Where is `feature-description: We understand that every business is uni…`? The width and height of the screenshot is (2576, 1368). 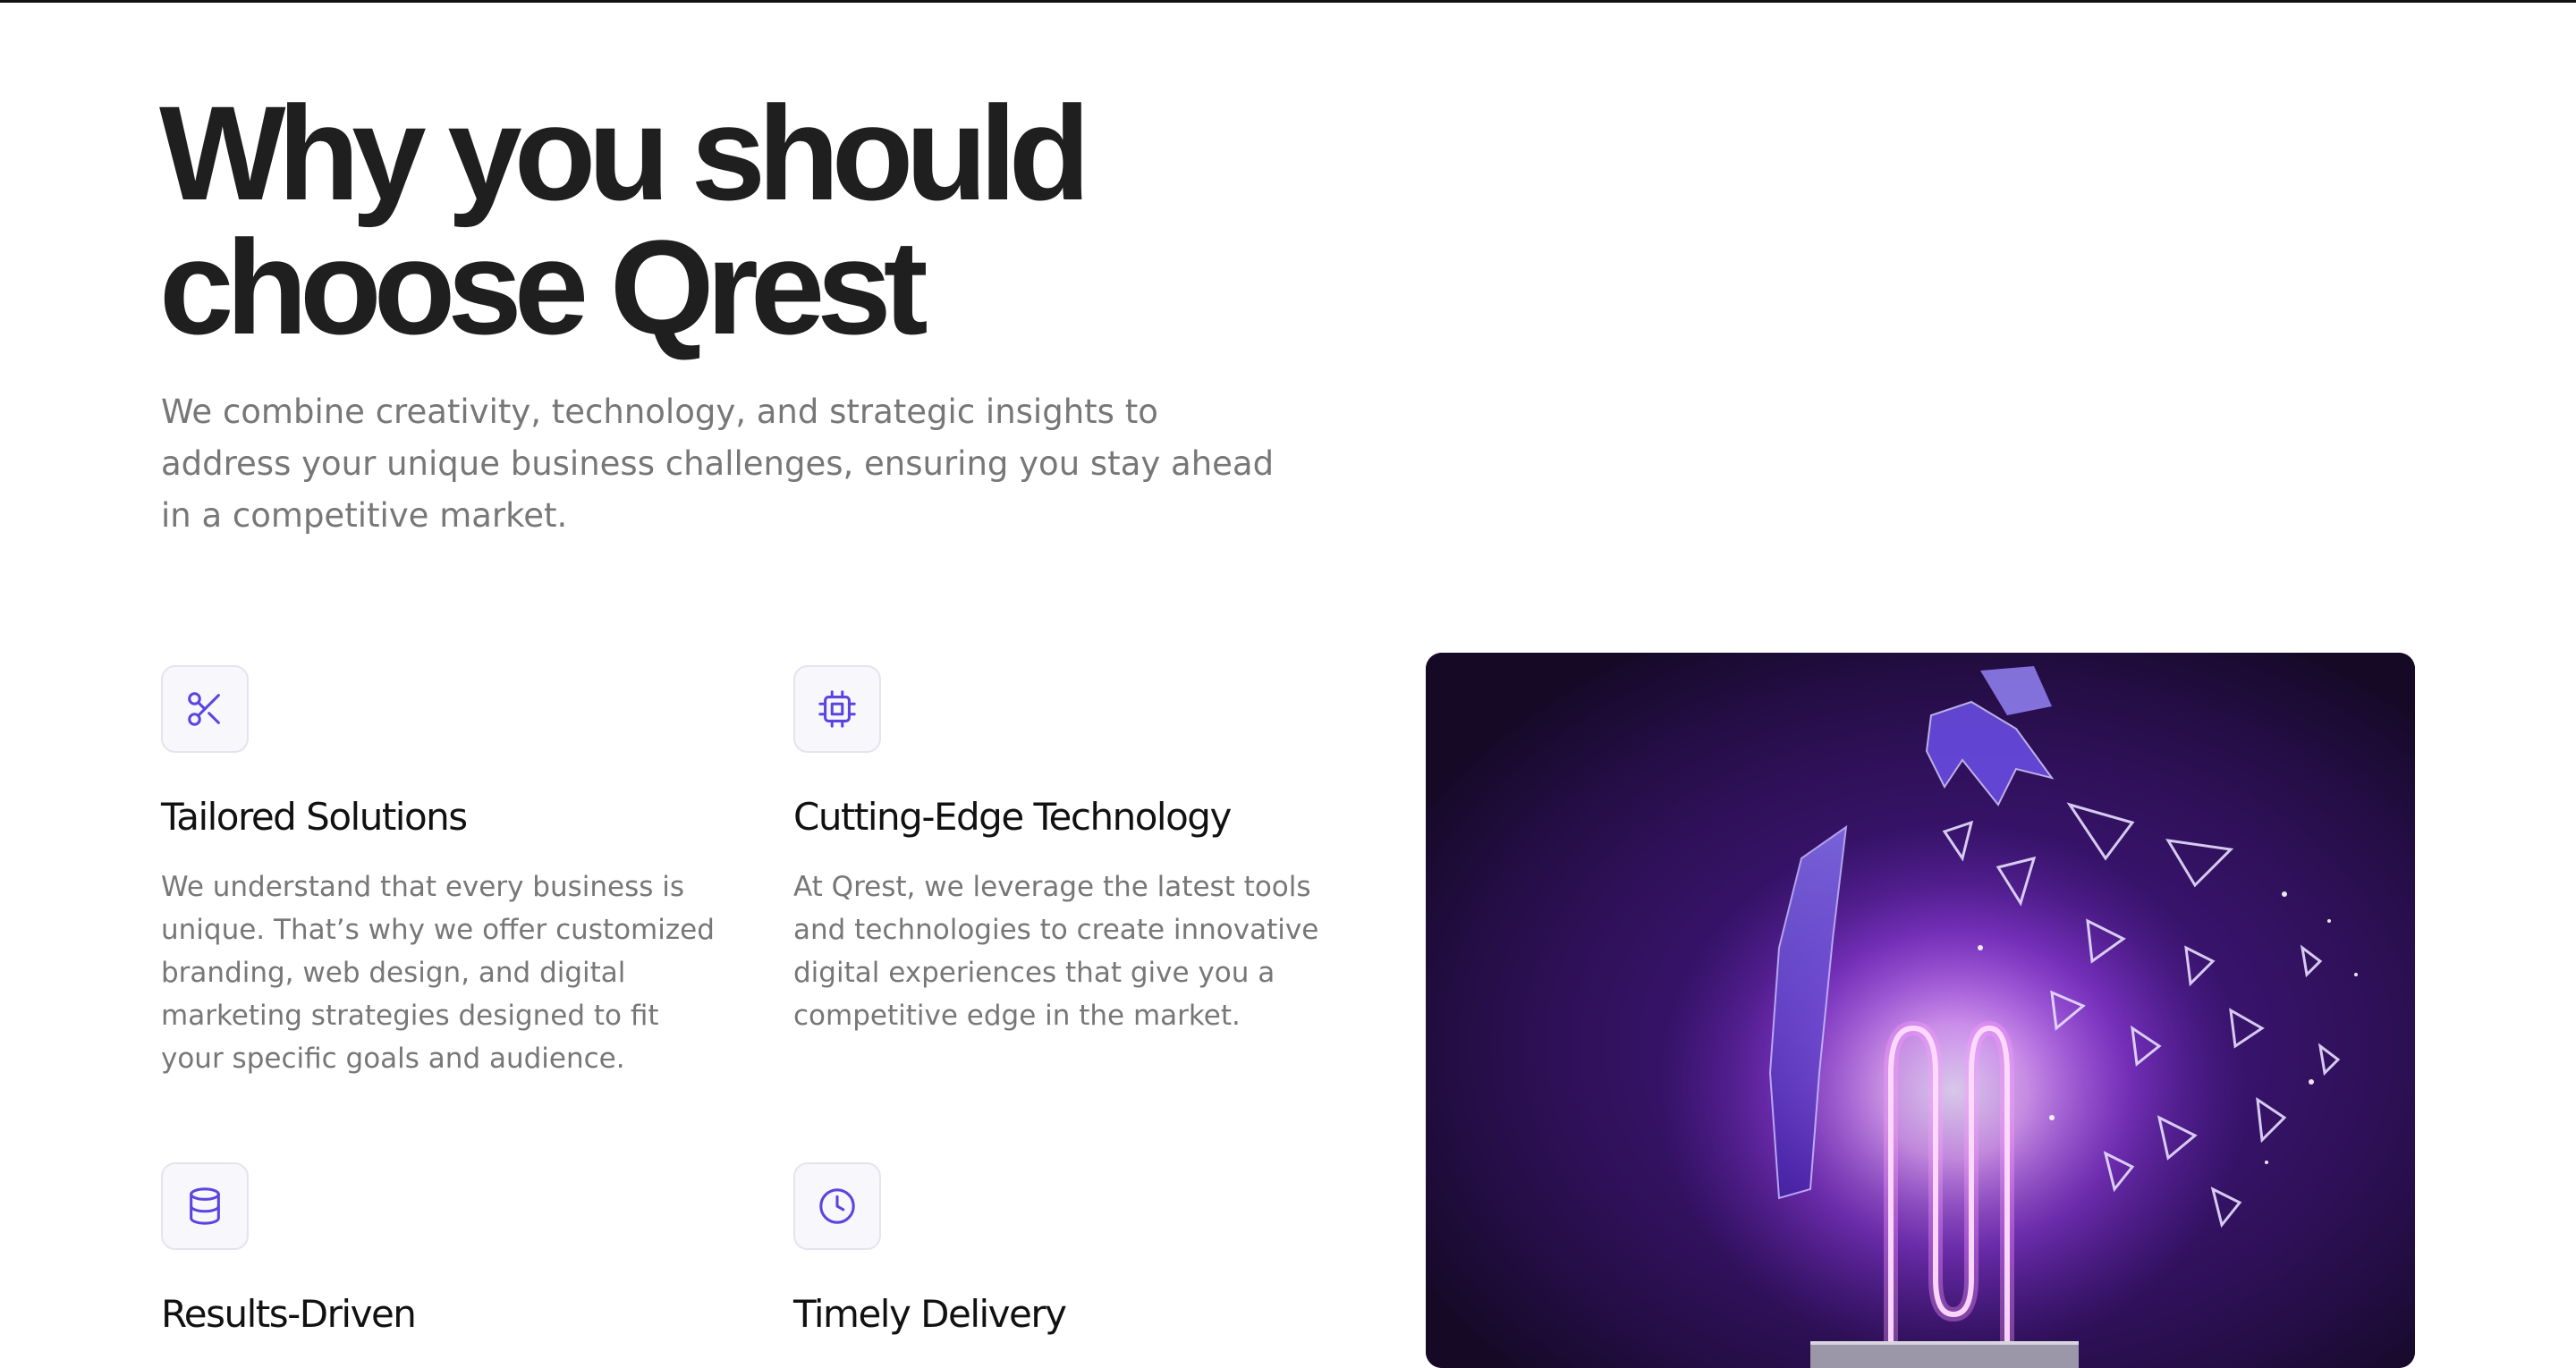 feature-description: We understand that every business is uni… is located at coordinates (438, 973).